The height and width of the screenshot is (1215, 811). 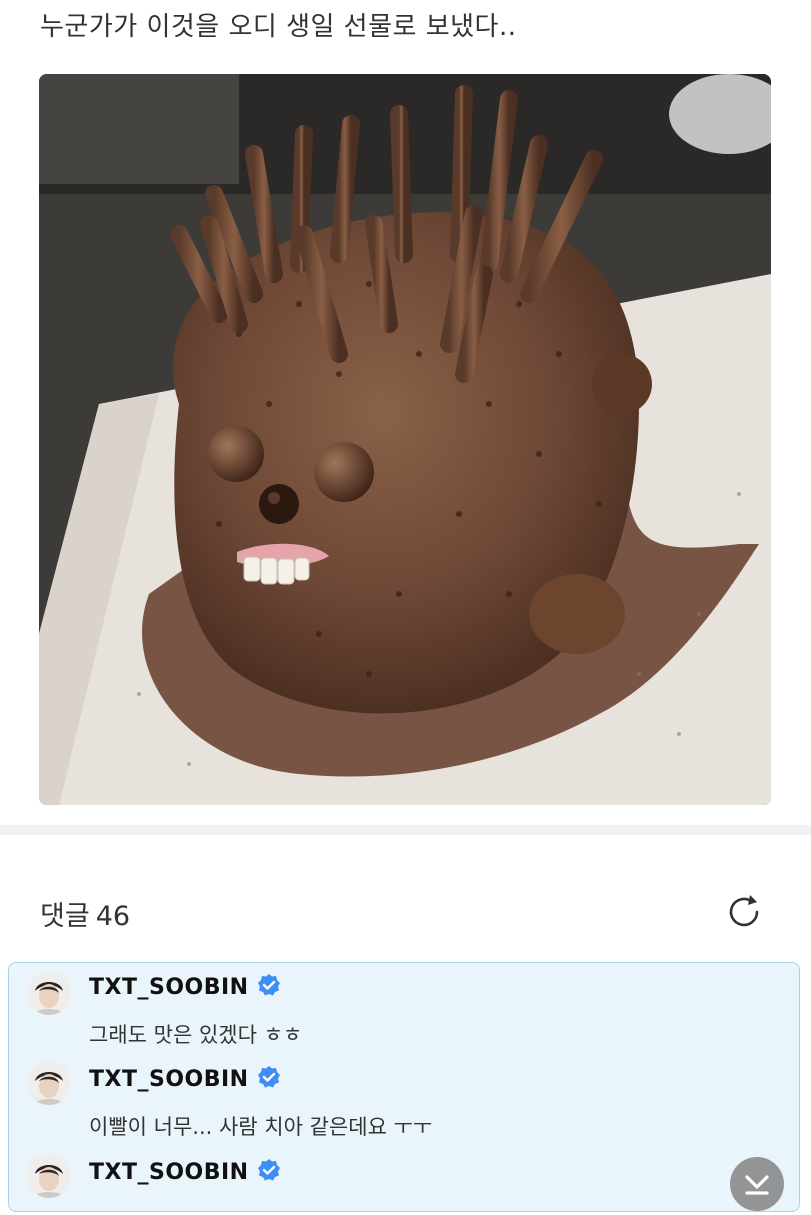 I want to click on comments-count: 46, so click(x=113, y=916).